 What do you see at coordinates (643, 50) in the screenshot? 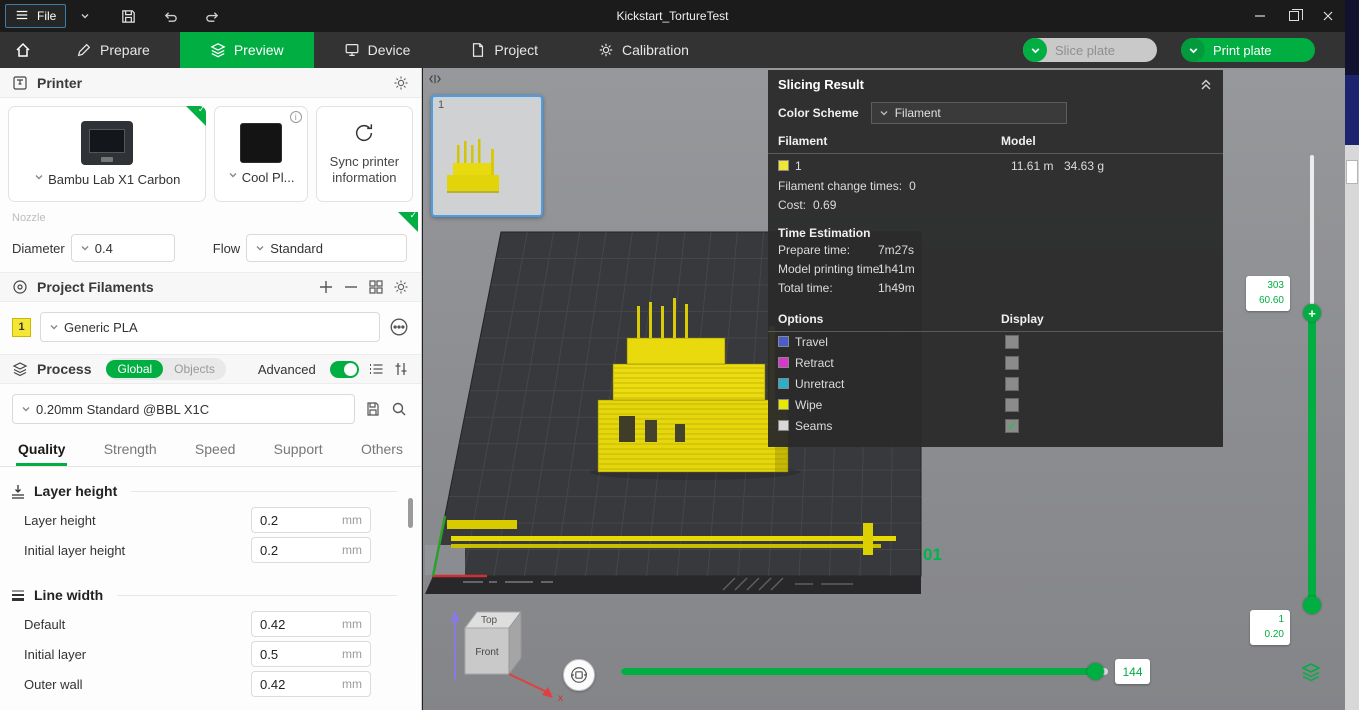
I see `tab-calibration: Calibration` at bounding box center [643, 50].